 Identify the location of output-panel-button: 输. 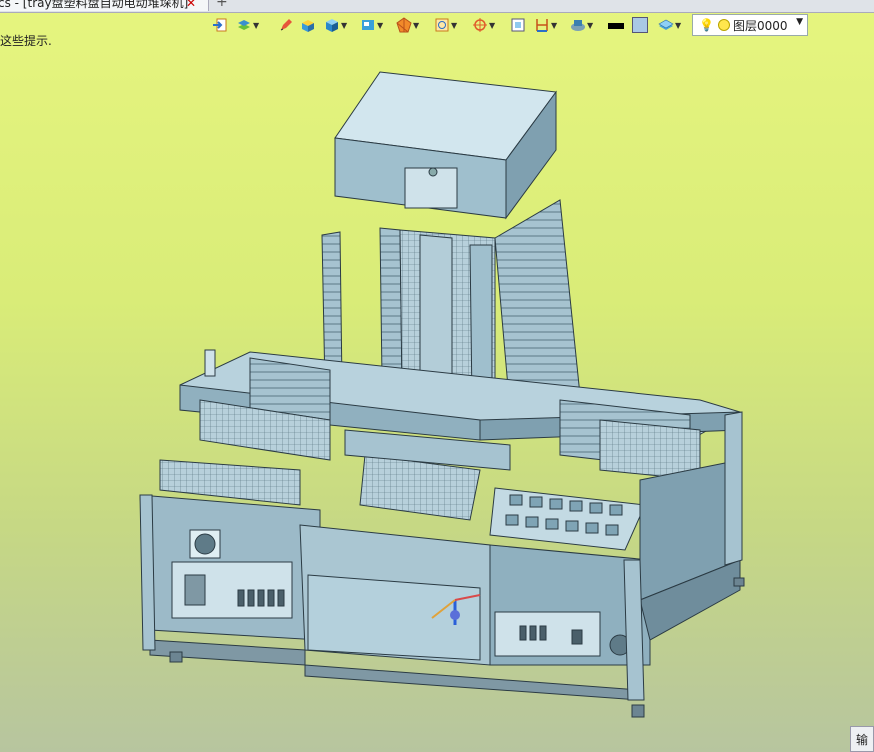
(862, 739).